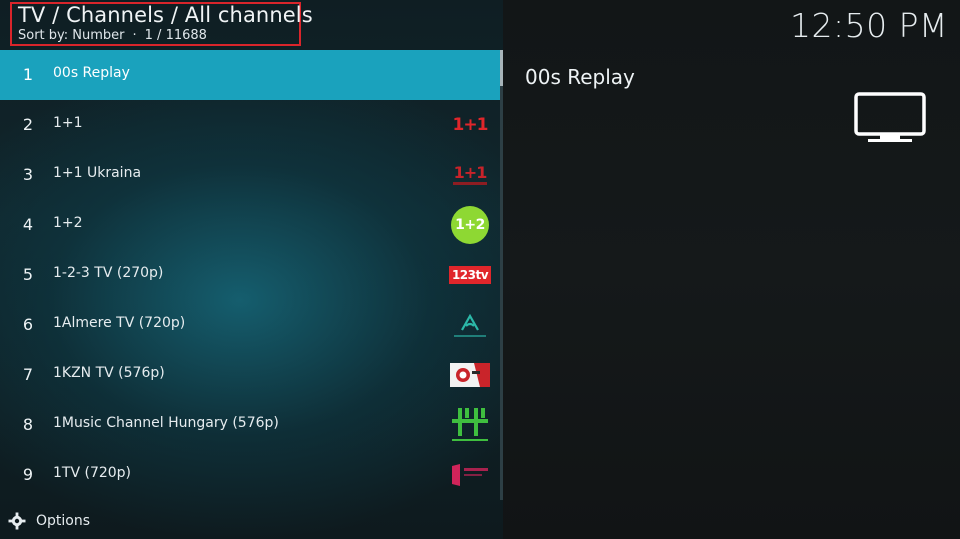 This screenshot has height=539, width=960. I want to click on sort-label: Sort by: Number, so click(71, 35).